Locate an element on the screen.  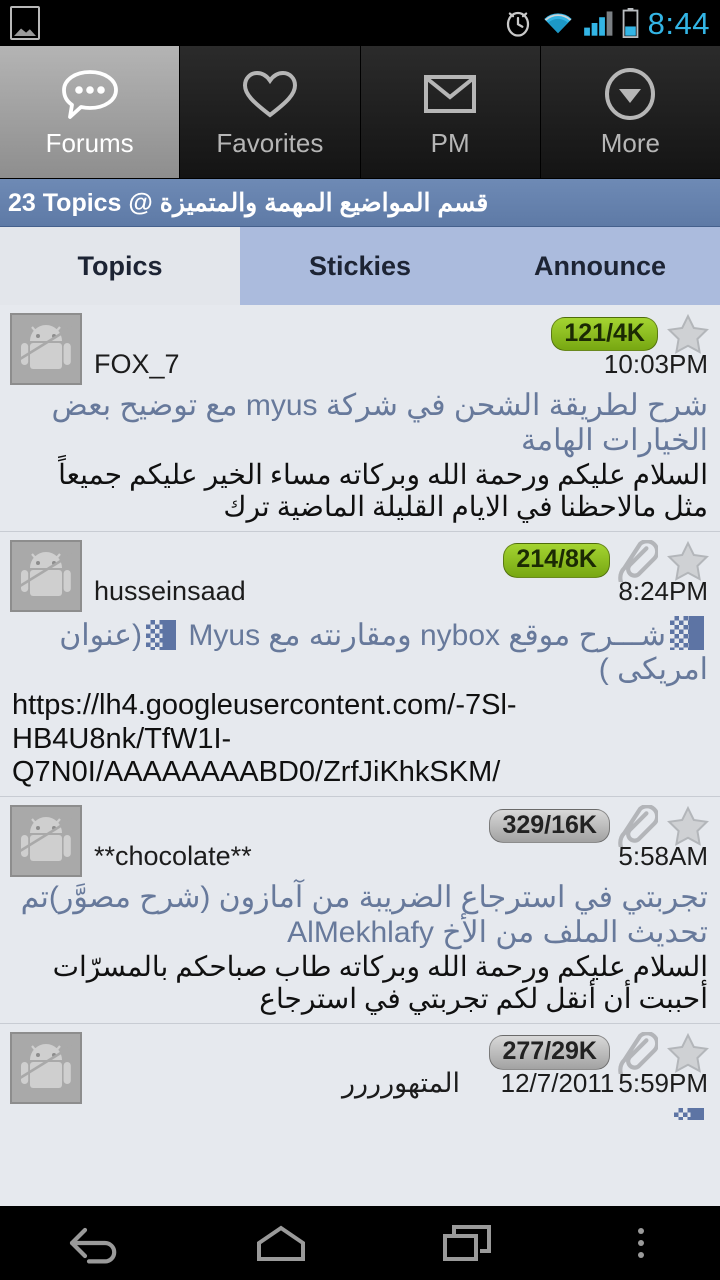
speech-bubble-icon is located at coordinates (90, 94).